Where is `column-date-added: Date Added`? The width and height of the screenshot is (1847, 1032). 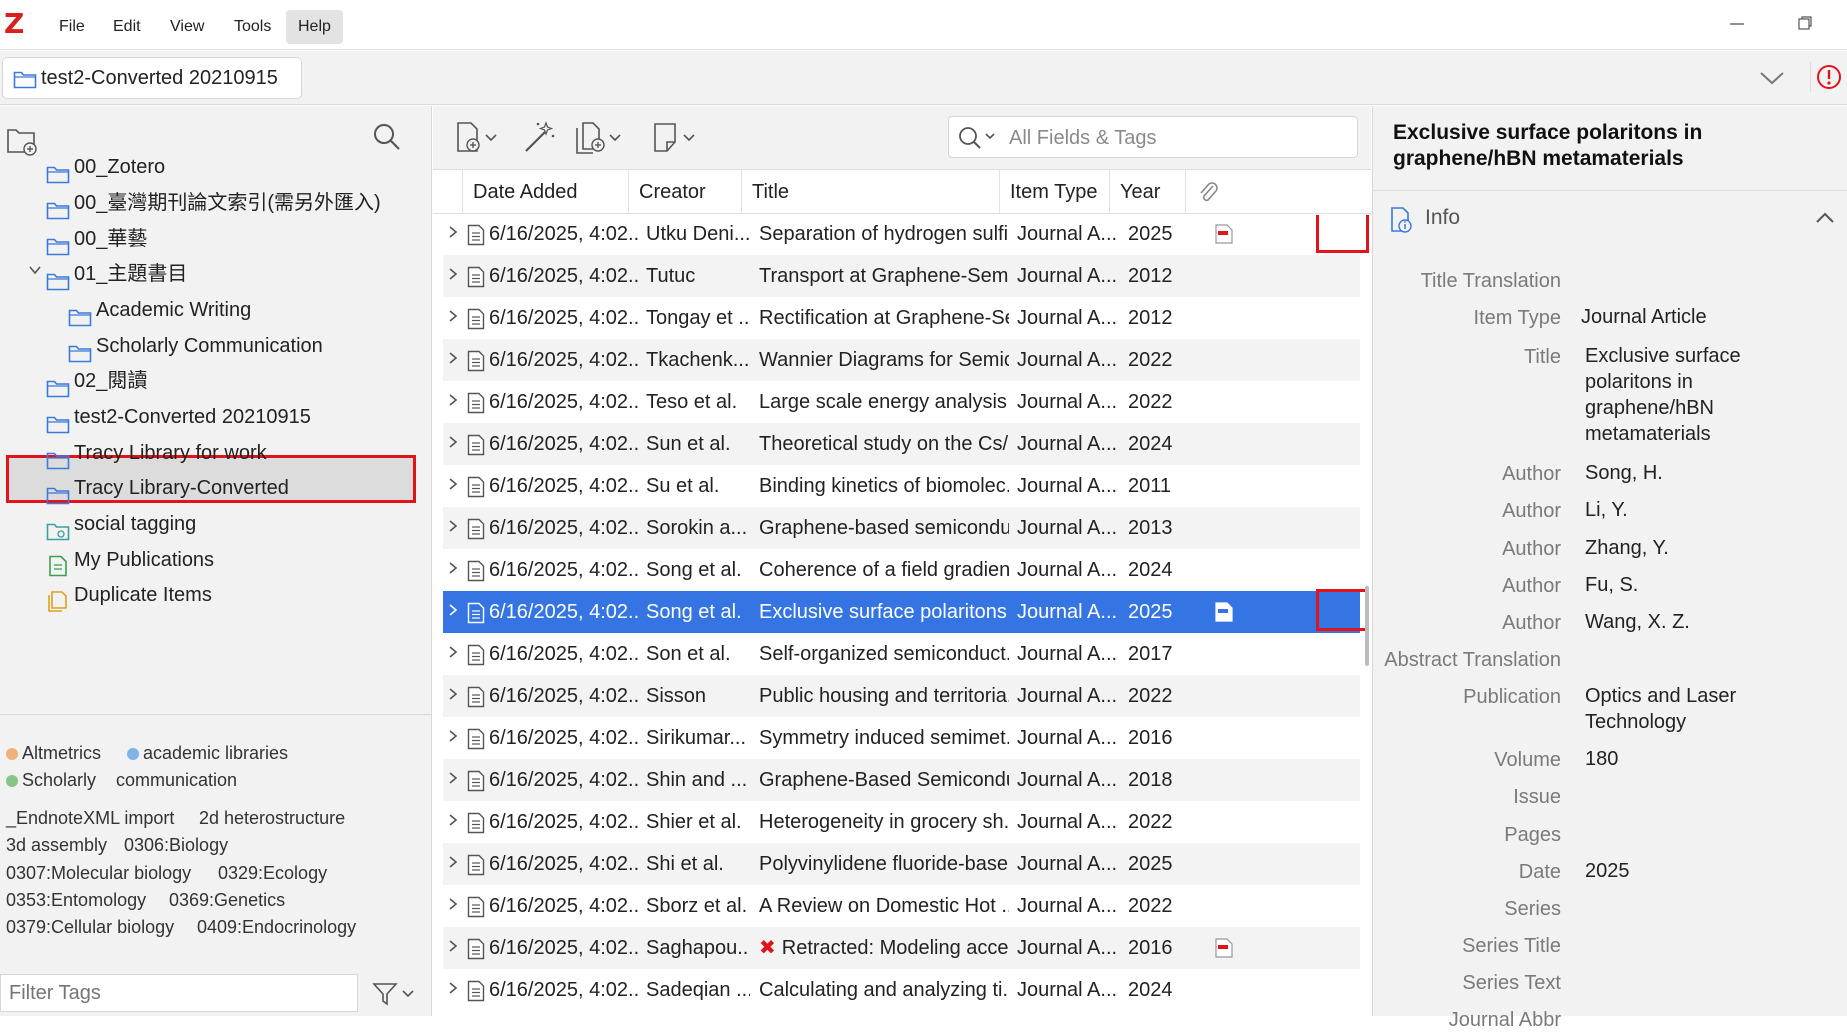 column-date-added: Date Added is located at coordinates (546, 192).